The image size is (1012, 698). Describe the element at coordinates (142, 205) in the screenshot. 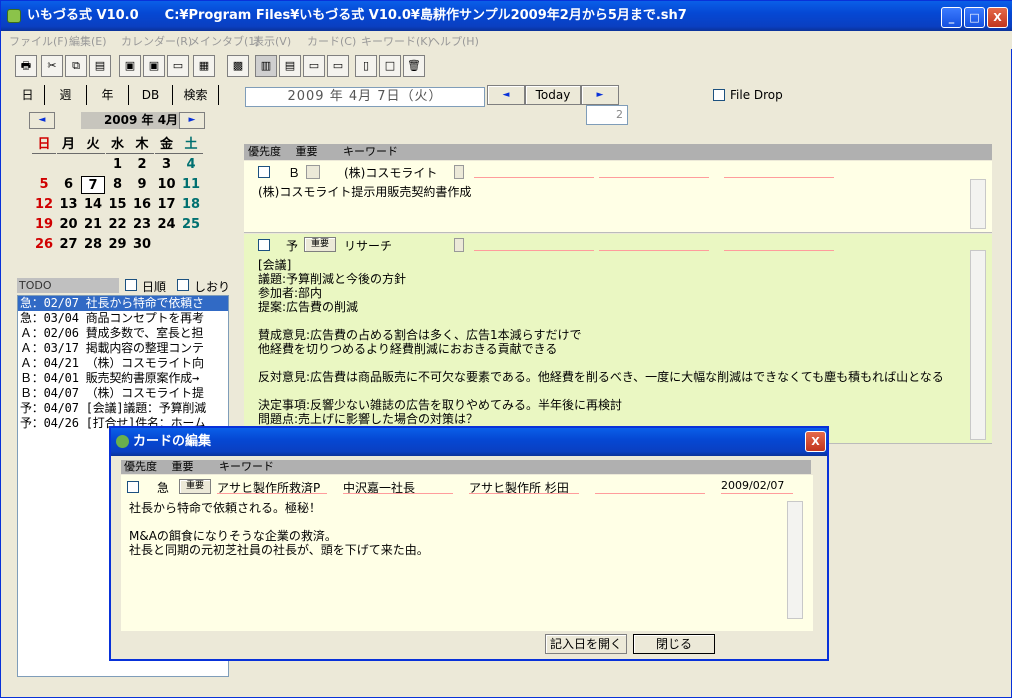

I see `calendar-day: 16` at that location.